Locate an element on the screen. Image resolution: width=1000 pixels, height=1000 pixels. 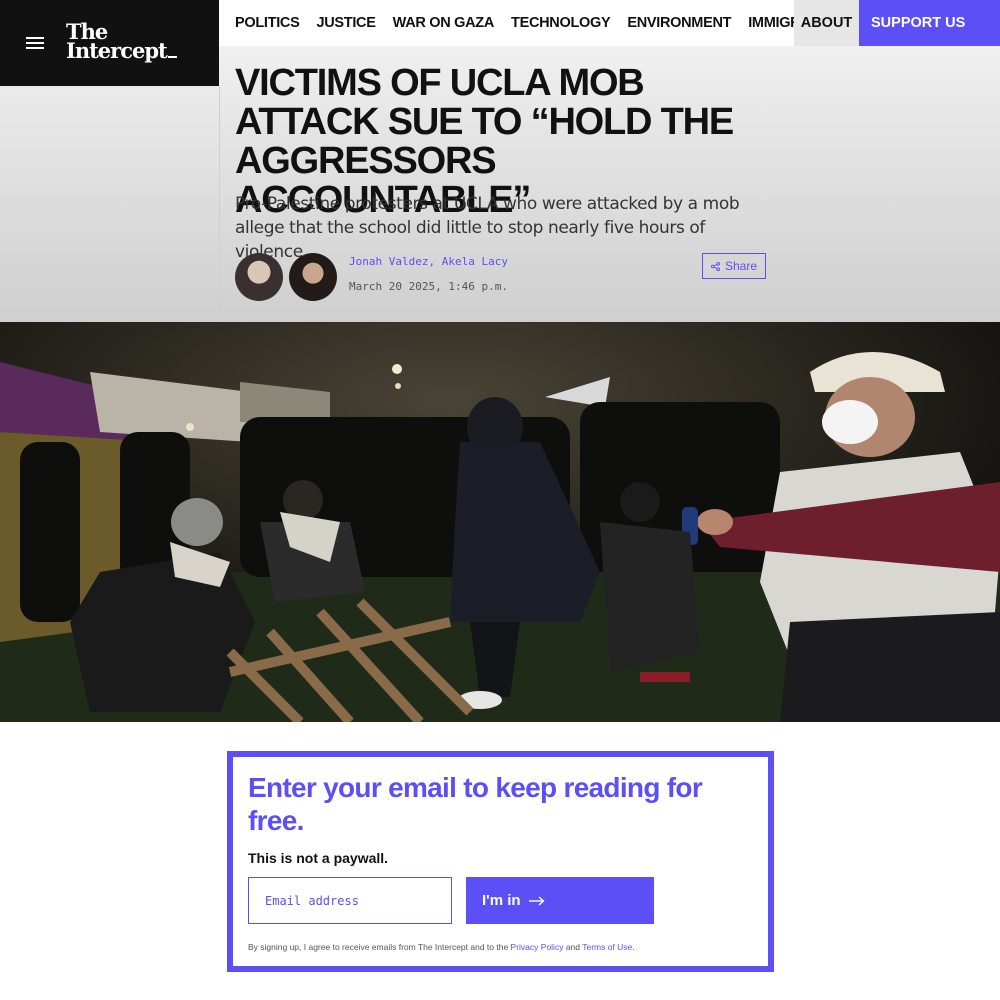
author-link-1: Jonah Valdez is located at coordinates (388, 261).